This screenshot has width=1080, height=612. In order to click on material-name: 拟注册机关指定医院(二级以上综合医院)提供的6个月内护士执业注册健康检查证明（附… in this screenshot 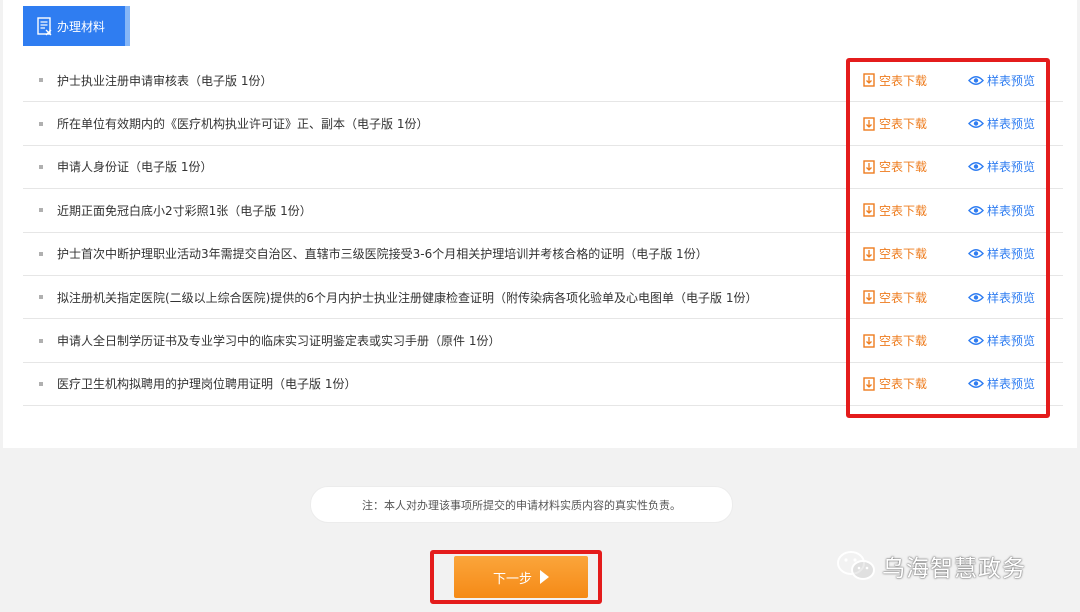, I will do `click(407, 297)`.